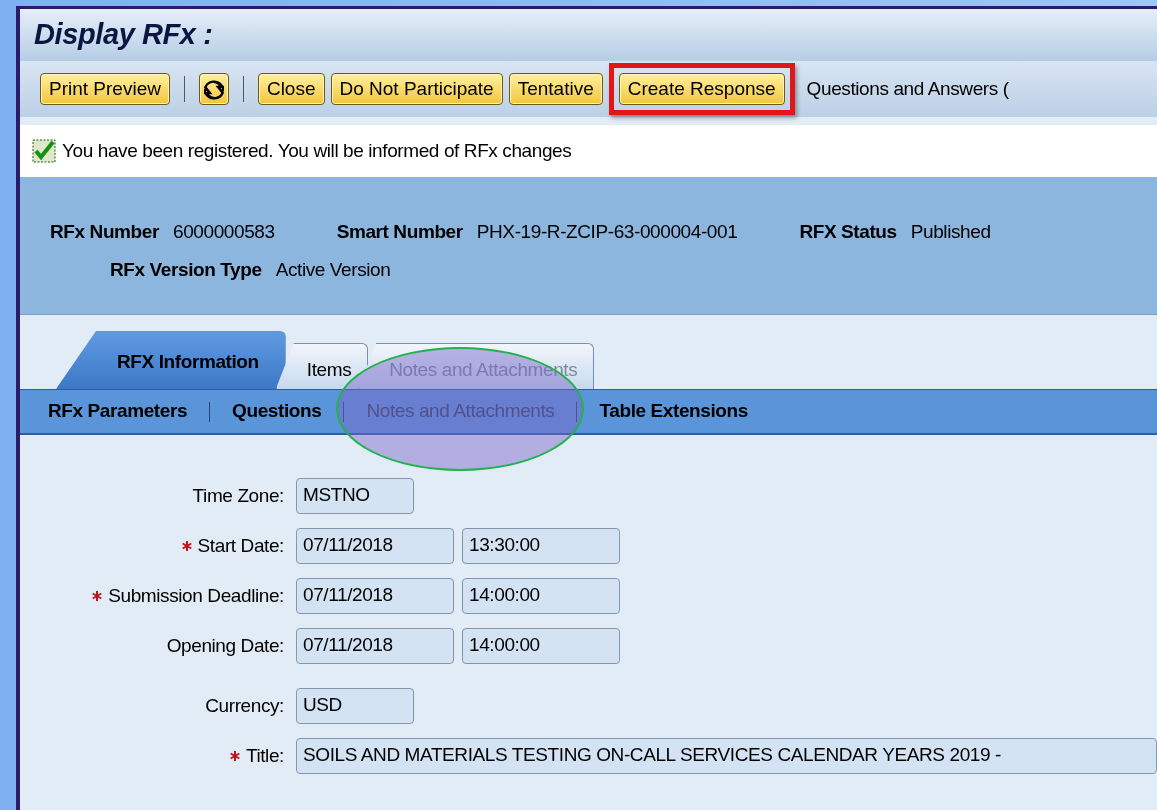  What do you see at coordinates (317, 150) in the screenshot?
I see `message-text: You have been registered. You will be informed of RFx changes` at bounding box center [317, 150].